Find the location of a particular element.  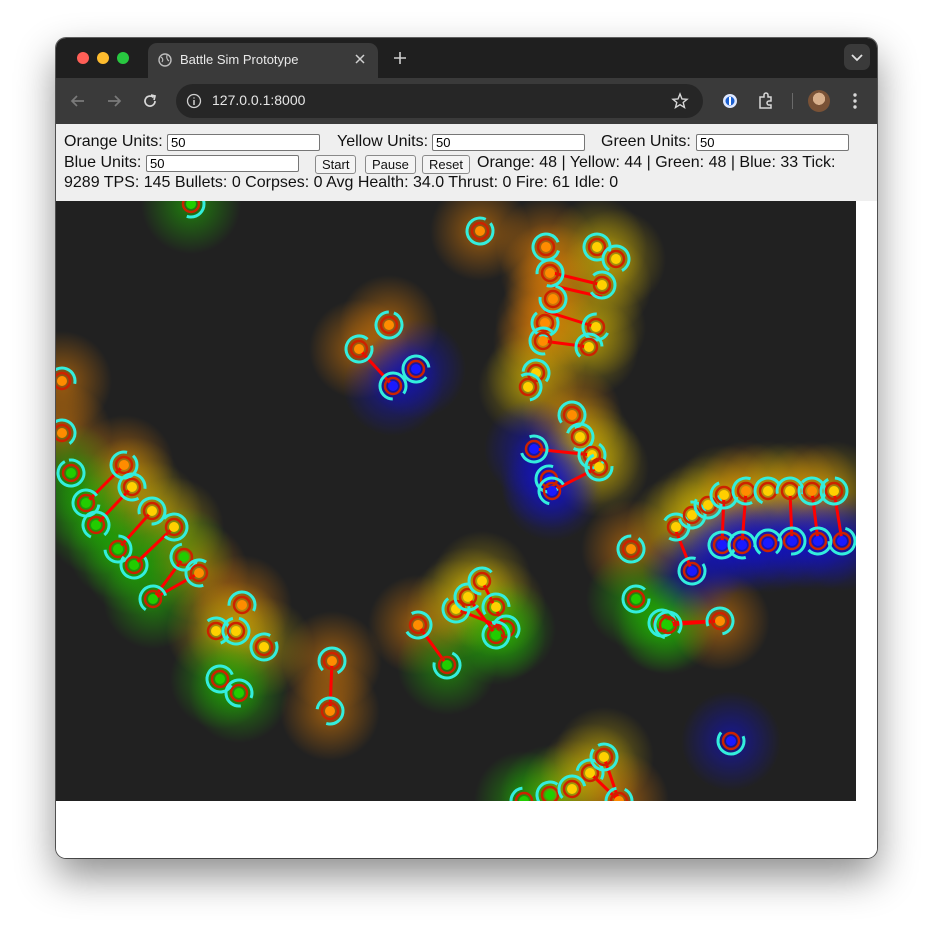

site-info-icon is located at coordinates (194, 101).